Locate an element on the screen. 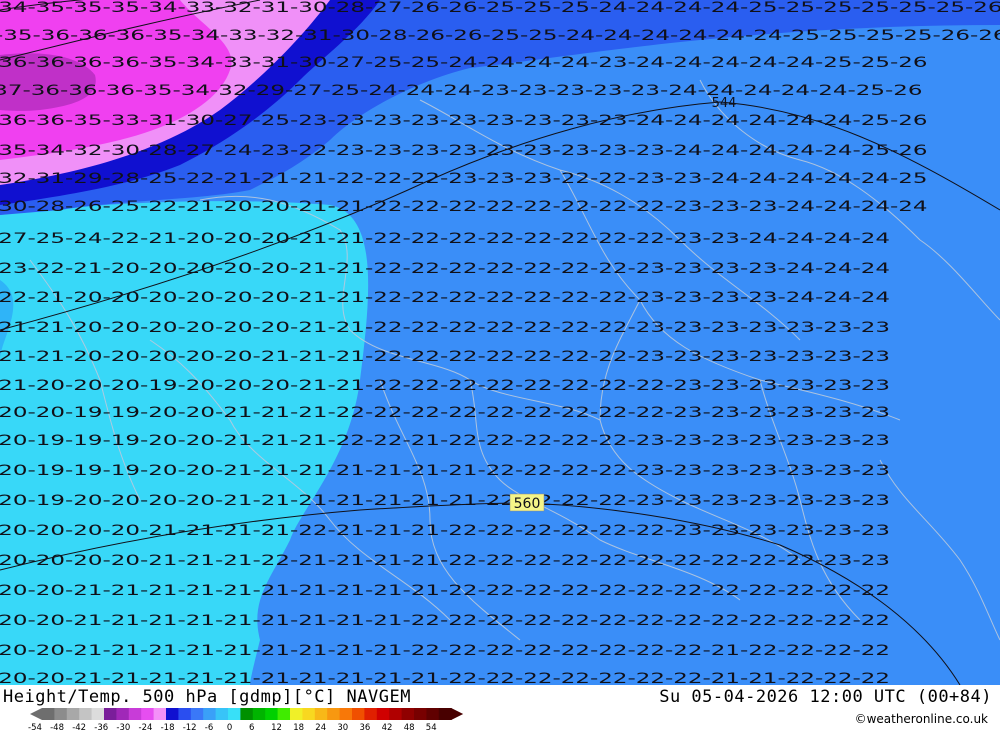 This screenshot has width=1000, height=733. legend-tick-label: -12 is located at coordinates (189, 728).